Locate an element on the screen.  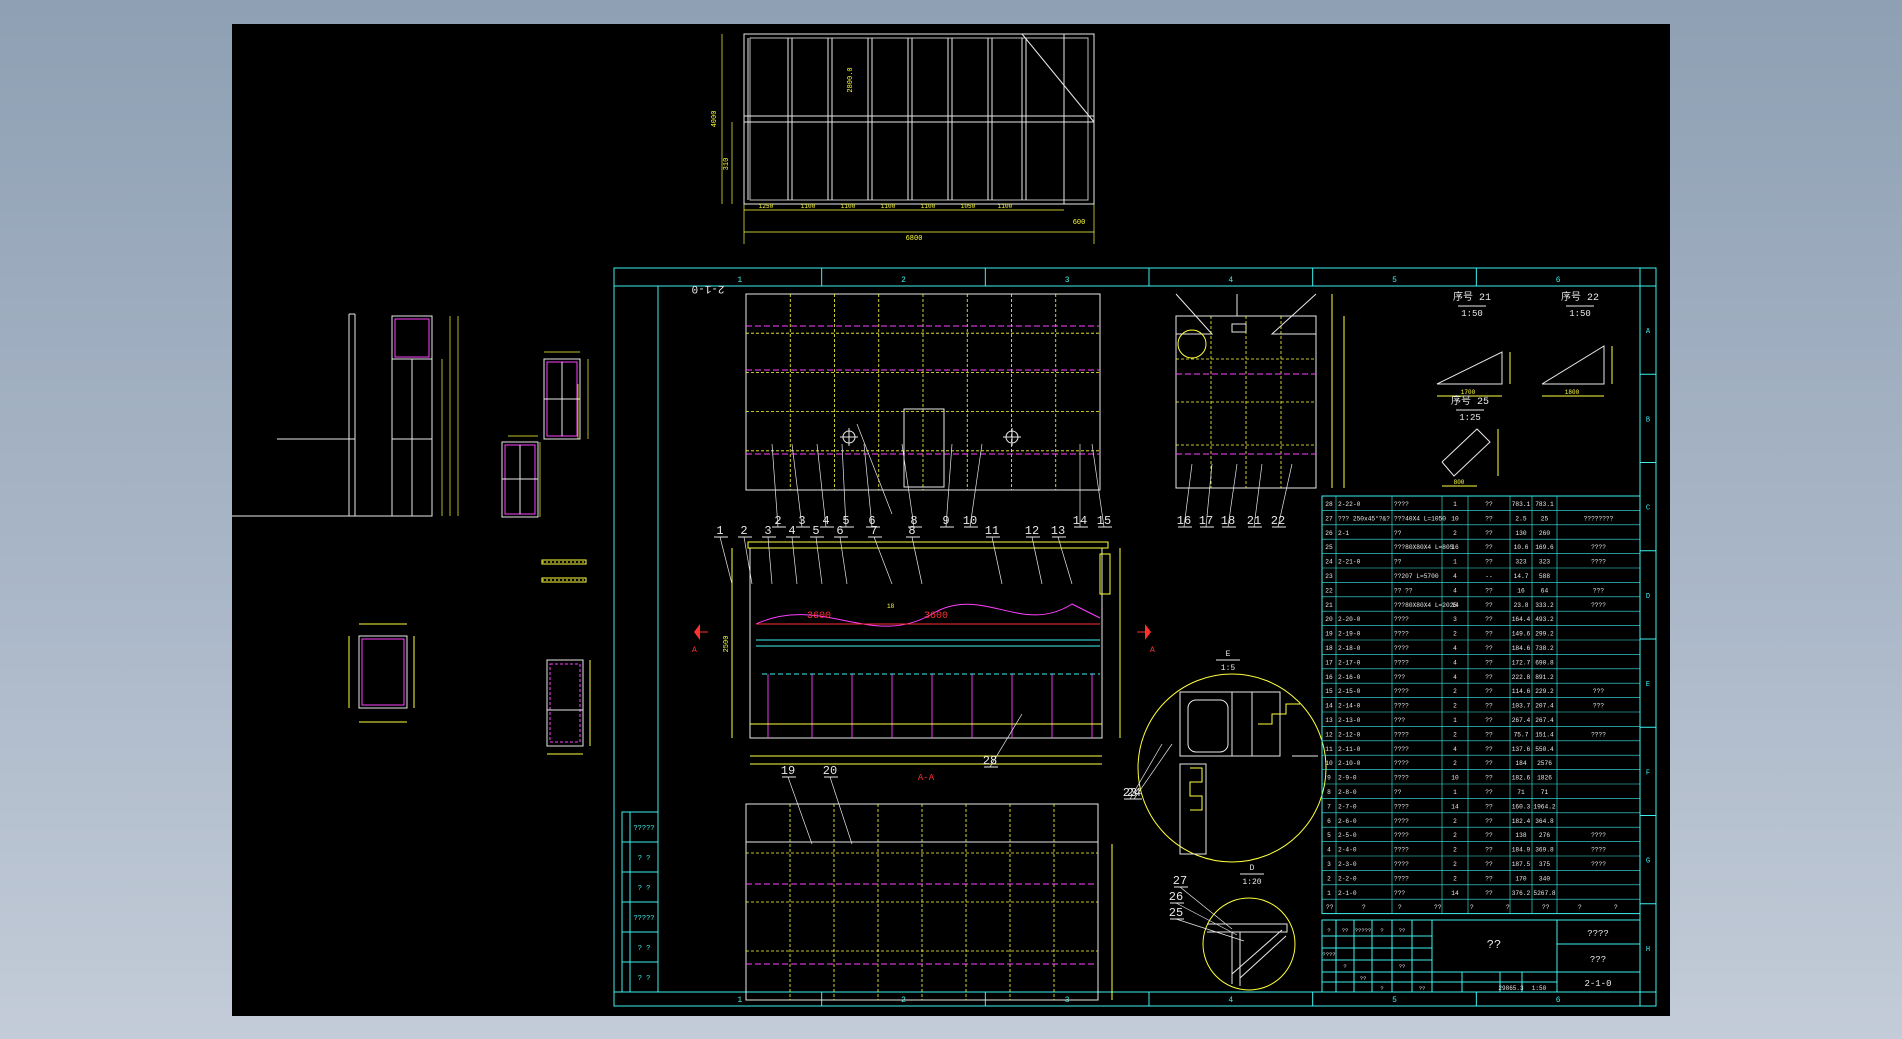
frame-column-label: 1 is located at coordinates (739, 280).